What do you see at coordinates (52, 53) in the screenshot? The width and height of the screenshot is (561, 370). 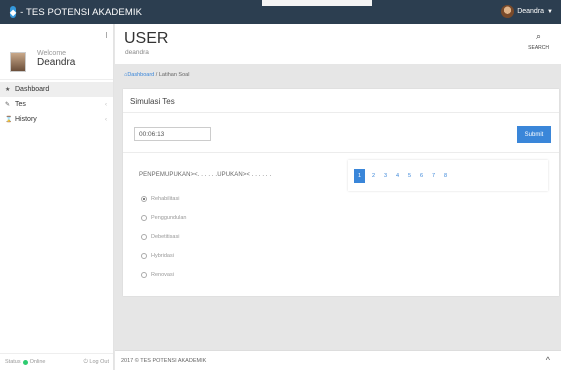 I see `profile-welcome: Welcome` at bounding box center [52, 53].